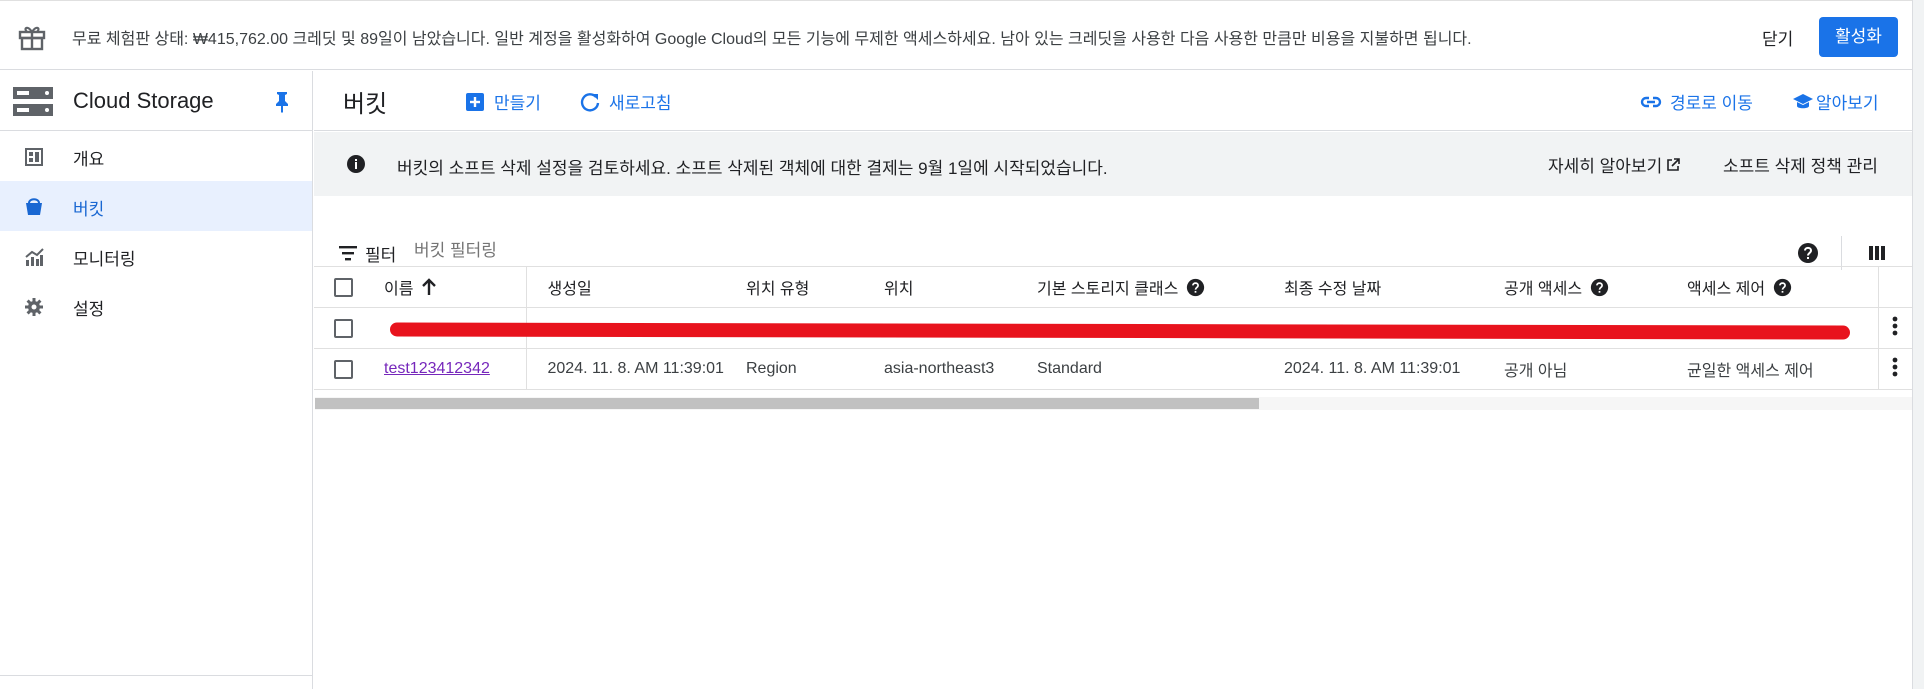 The height and width of the screenshot is (689, 1924). Describe the element at coordinates (156, 306) in the screenshot. I see `sidebar-item-settings: 설정` at that location.